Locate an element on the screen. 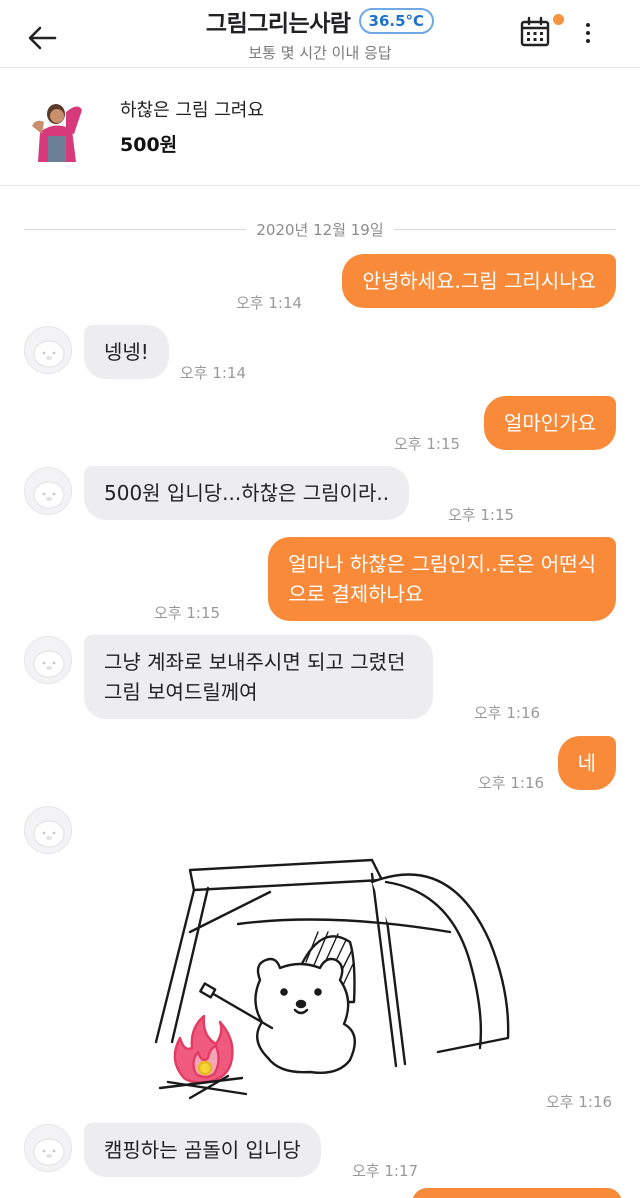 This screenshot has width=640, height=1198. message-text-line: 그림 보여드릴께여 is located at coordinates (181, 692).